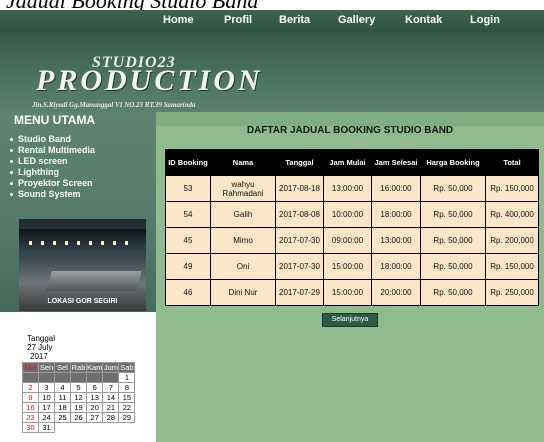 The height and width of the screenshot is (442, 544). What do you see at coordinates (52, 194) in the screenshot?
I see `sidebar-item-sound-system: Sound System` at bounding box center [52, 194].